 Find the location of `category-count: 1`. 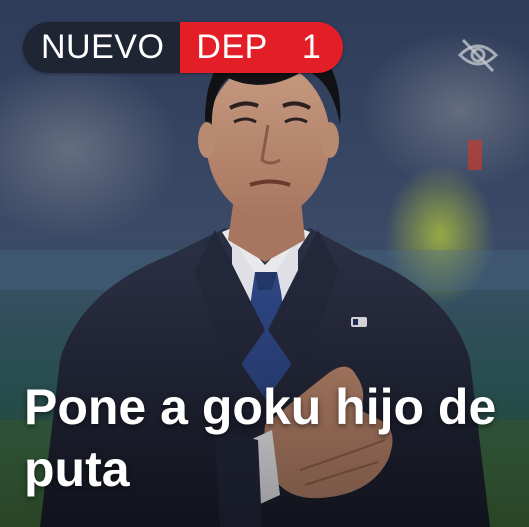

category-count: 1 is located at coordinates (311, 47).